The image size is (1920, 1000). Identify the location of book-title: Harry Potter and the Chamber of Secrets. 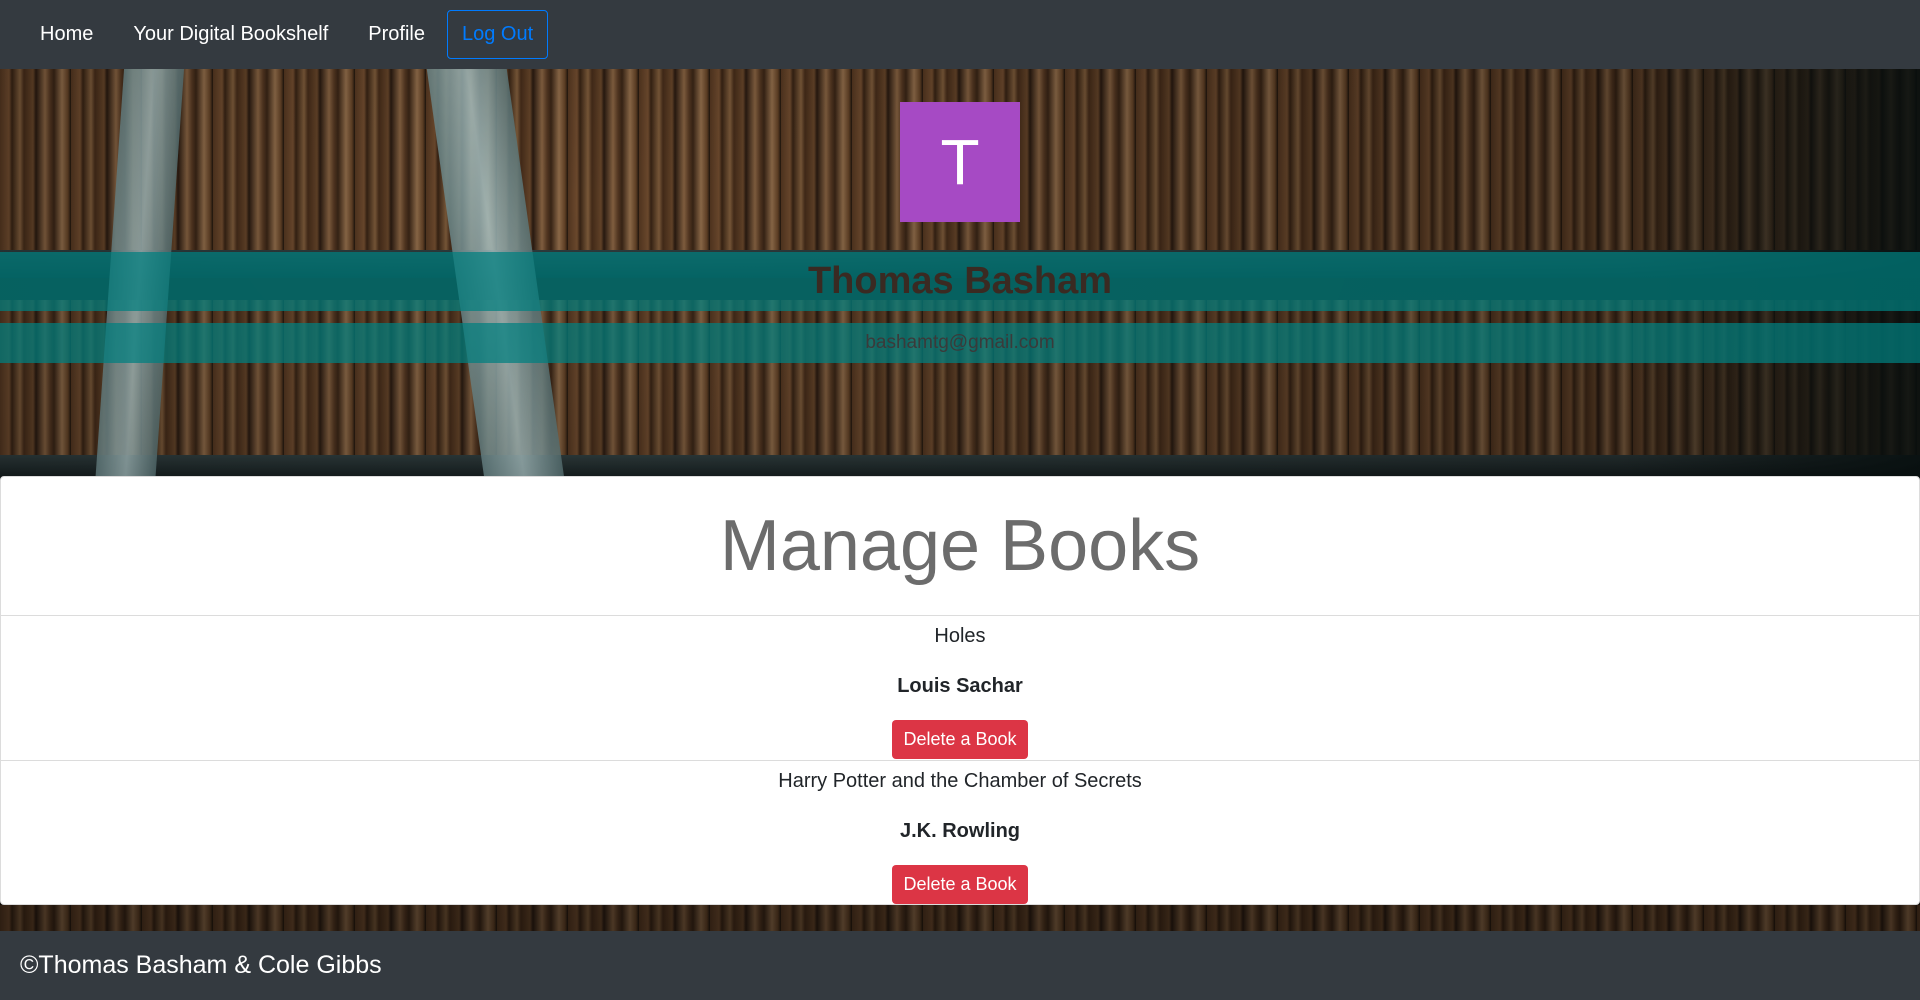
(960, 781).